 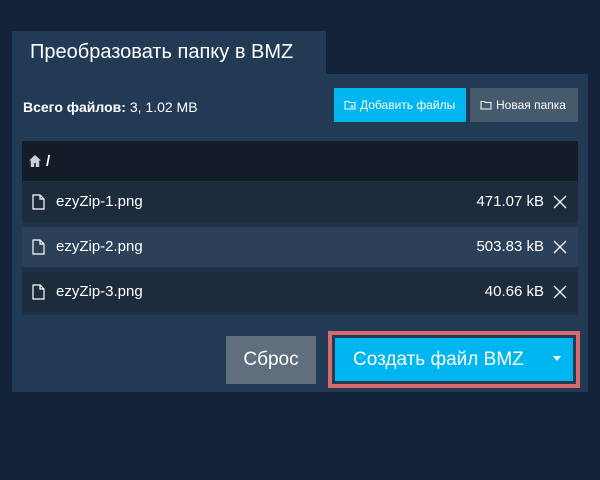 What do you see at coordinates (514, 291) in the screenshot?
I see `file-size: 40.66 kB` at bounding box center [514, 291].